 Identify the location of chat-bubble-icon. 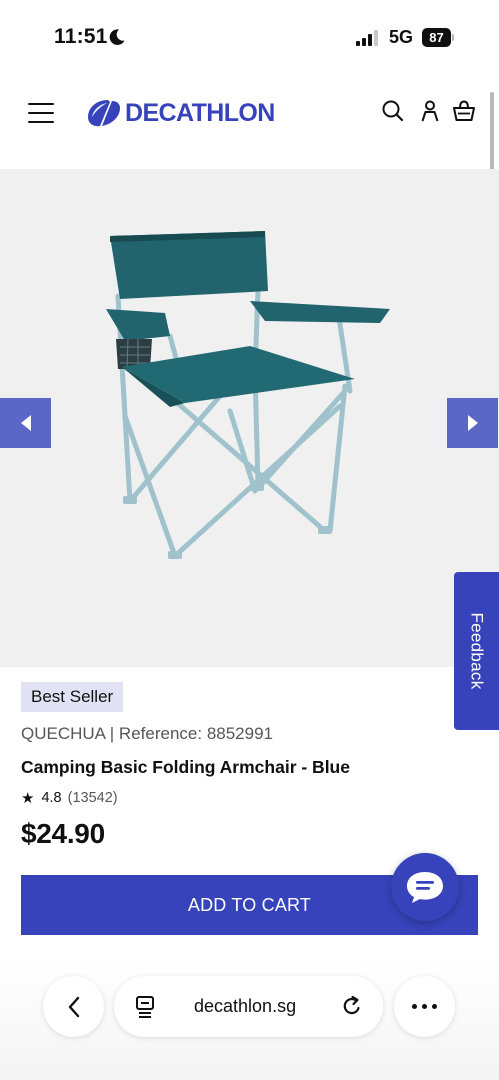
(425, 887).